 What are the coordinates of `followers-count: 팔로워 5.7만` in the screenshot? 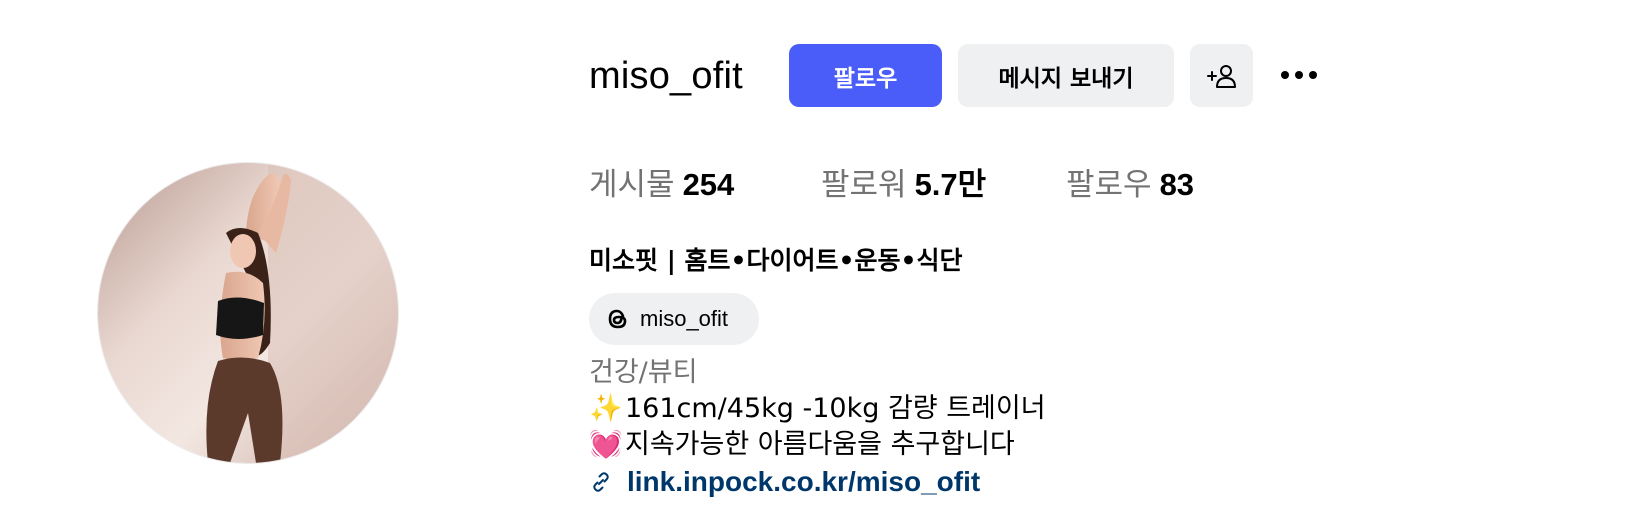 It's located at (903, 185).